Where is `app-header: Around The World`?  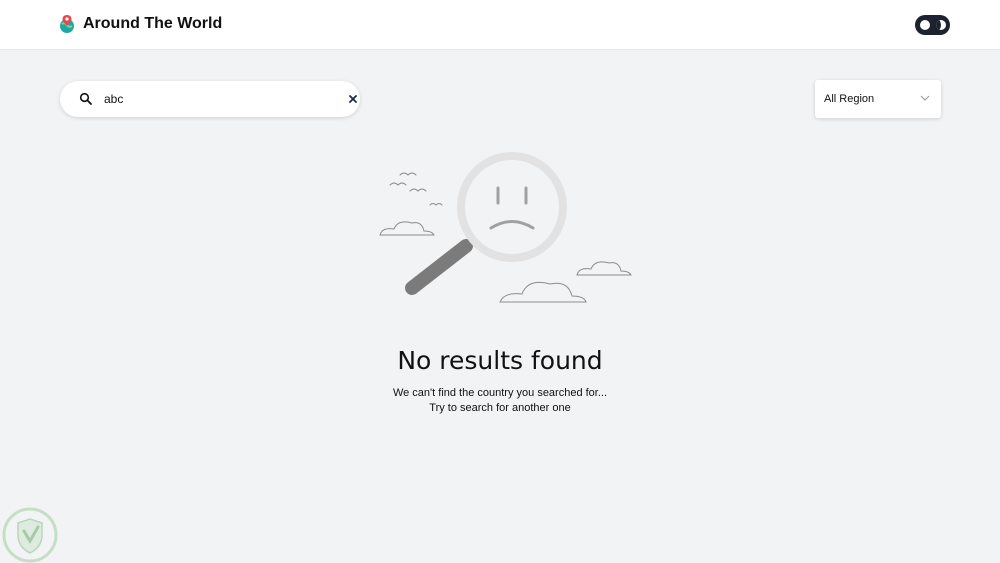
app-header: Around The World is located at coordinates (500, 25).